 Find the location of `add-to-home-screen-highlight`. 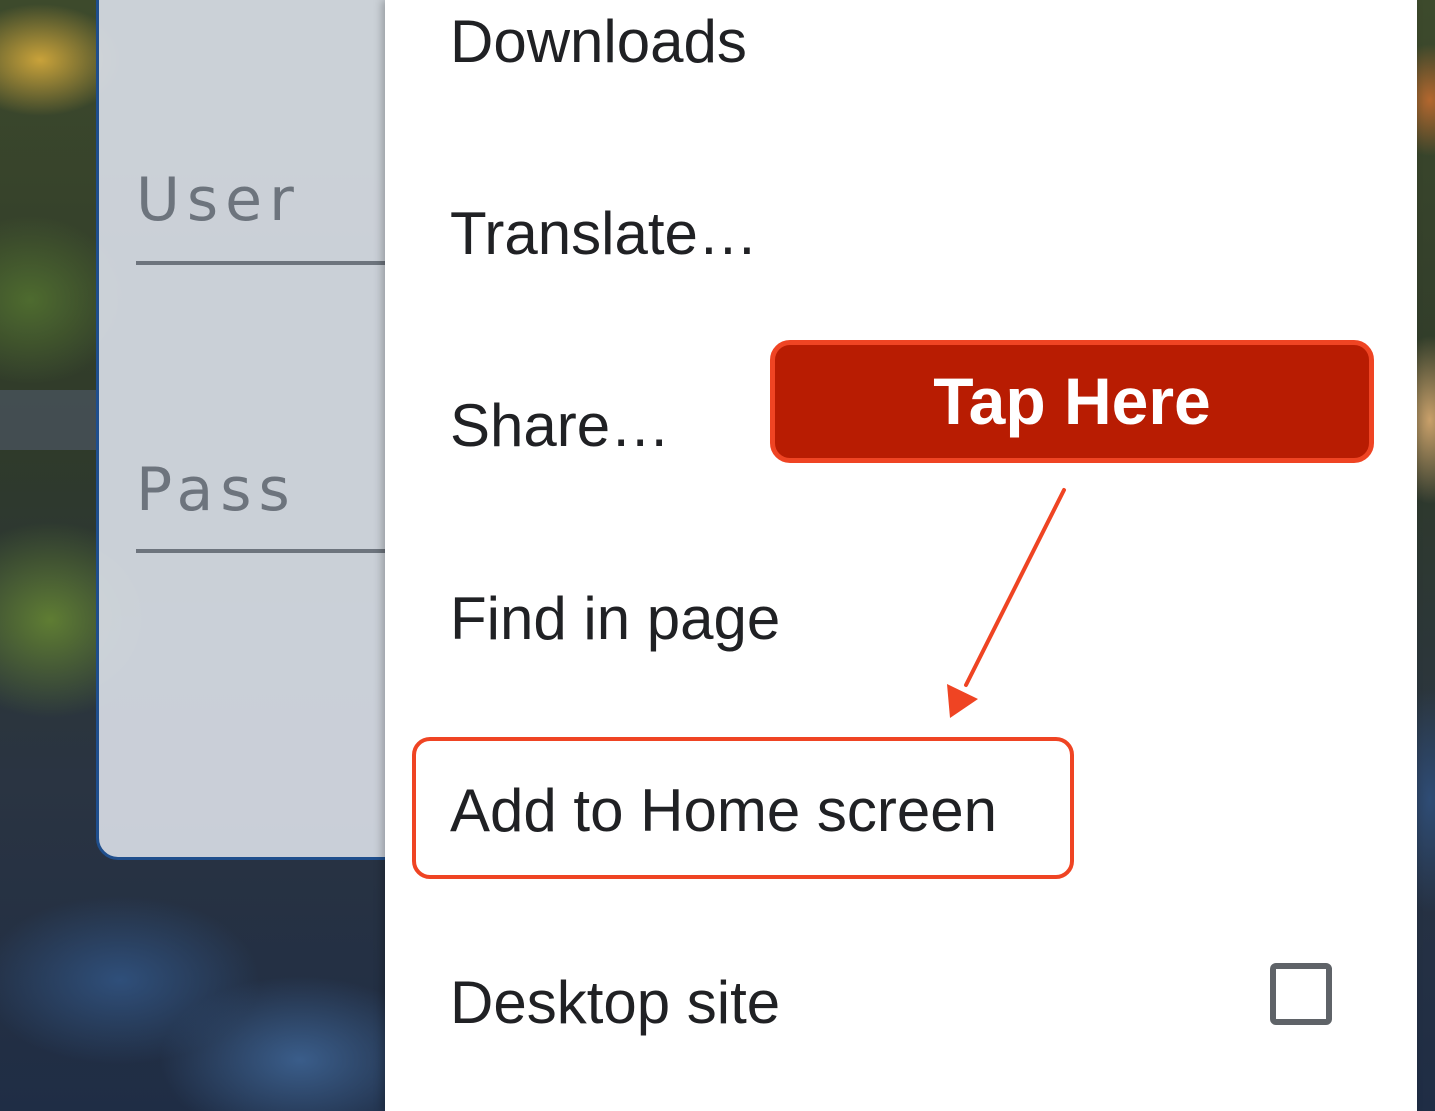

add-to-home-screen-highlight is located at coordinates (743, 808).